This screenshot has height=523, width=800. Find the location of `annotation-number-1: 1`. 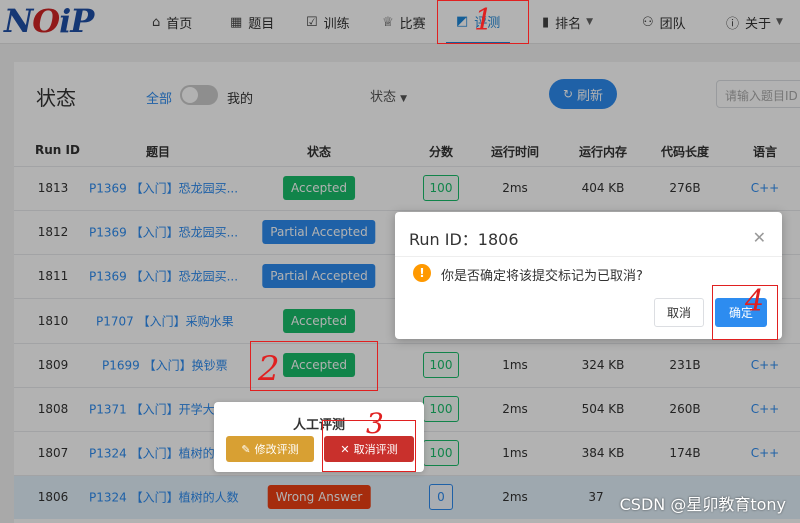

annotation-number-1: 1 is located at coordinates (484, 20).